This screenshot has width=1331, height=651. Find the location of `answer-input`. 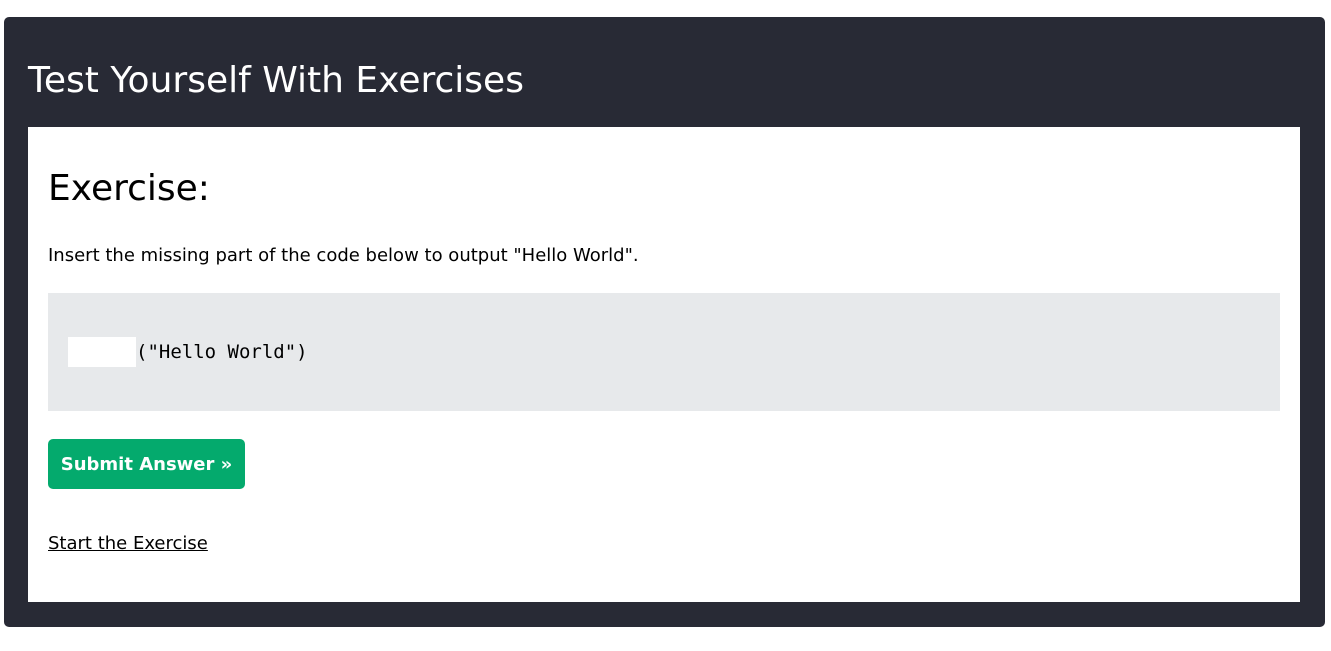

answer-input is located at coordinates (102, 352).